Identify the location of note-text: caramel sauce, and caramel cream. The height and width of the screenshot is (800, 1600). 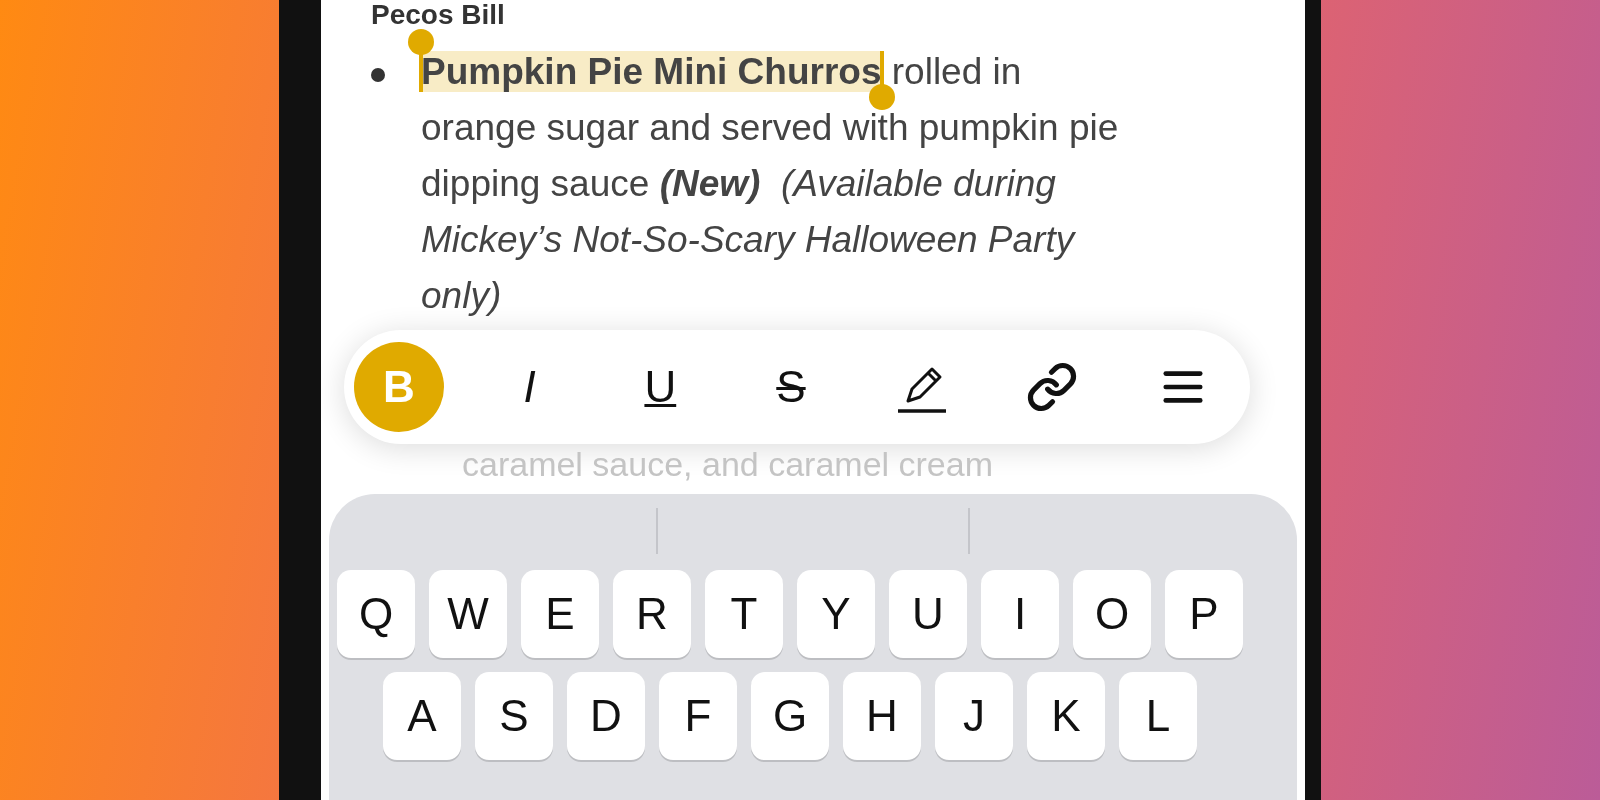
(727, 464).